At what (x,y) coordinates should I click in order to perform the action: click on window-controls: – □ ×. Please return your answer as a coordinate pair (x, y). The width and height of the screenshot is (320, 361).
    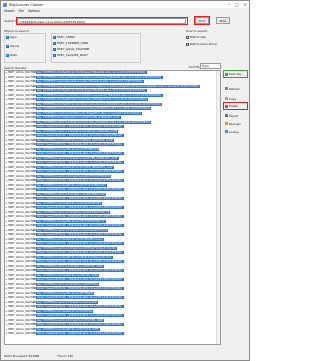
    Looking at the image, I should click on (237, 4).